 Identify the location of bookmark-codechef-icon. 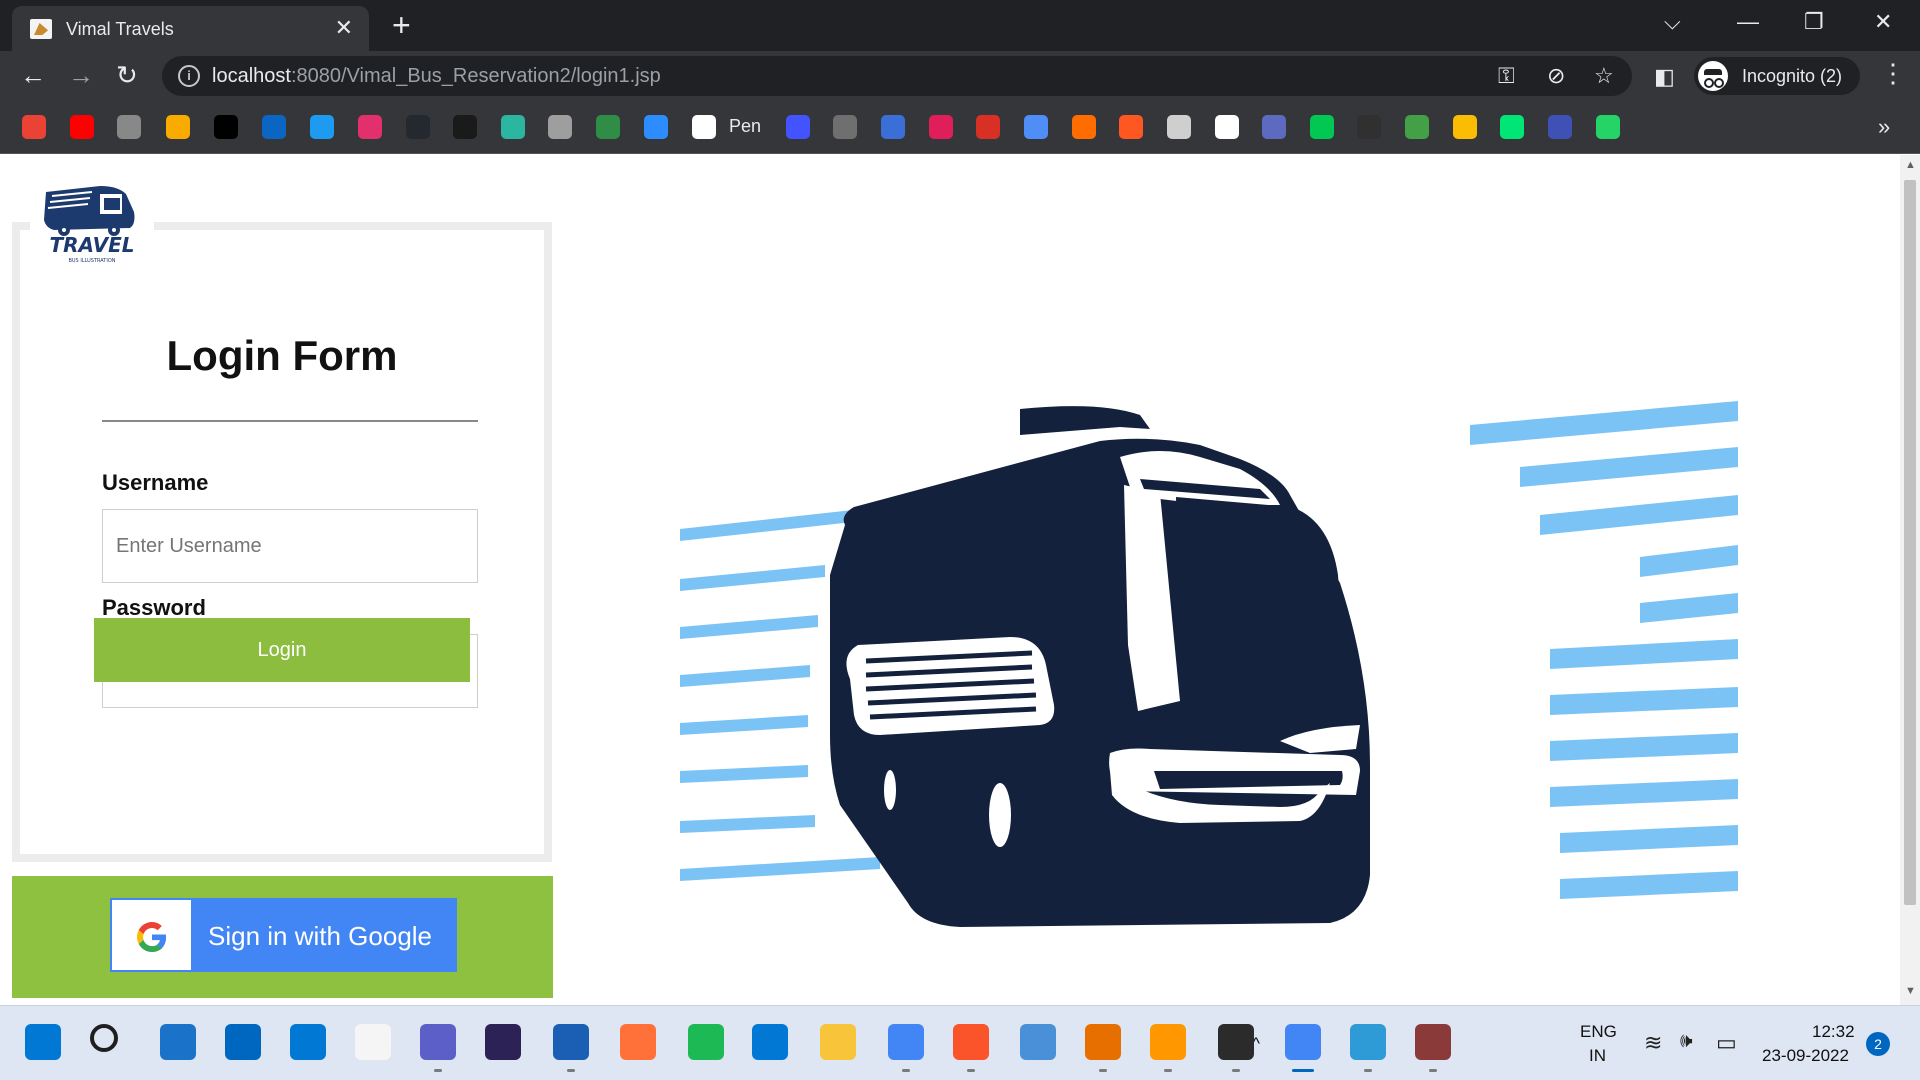
(465, 127).